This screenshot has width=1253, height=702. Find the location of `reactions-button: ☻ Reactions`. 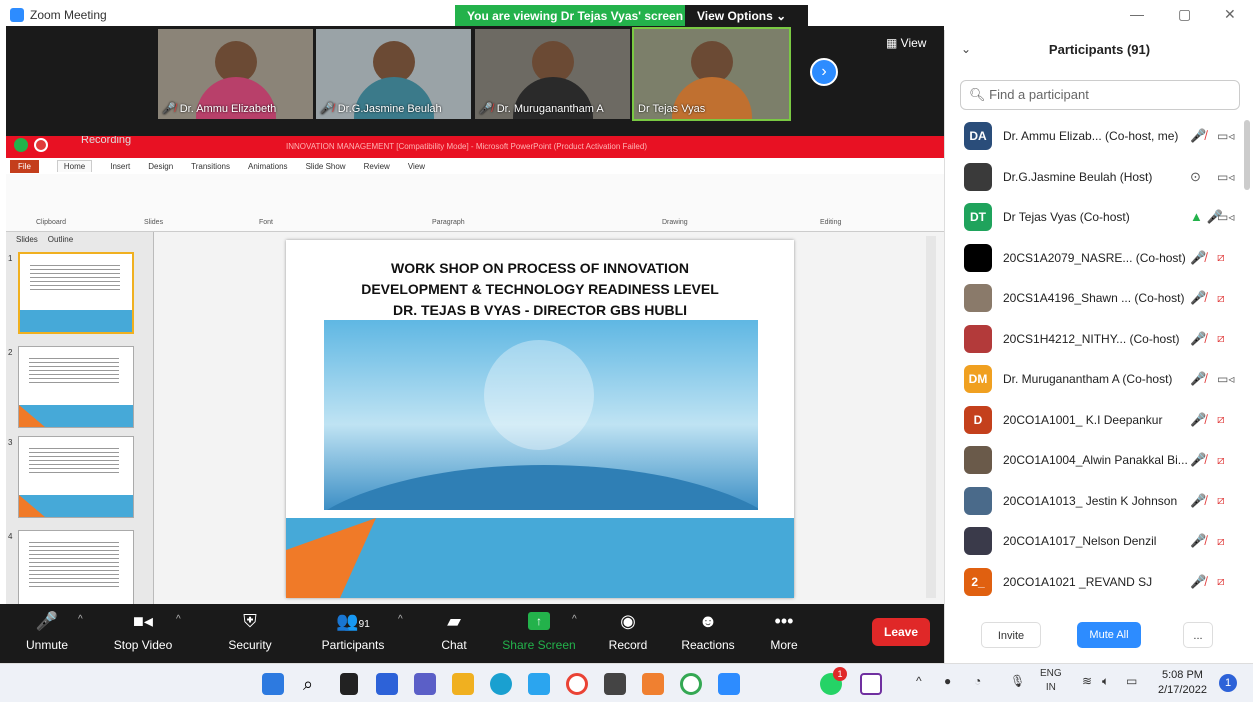

reactions-button: ☻ Reactions is located at coordinates (708, 633).